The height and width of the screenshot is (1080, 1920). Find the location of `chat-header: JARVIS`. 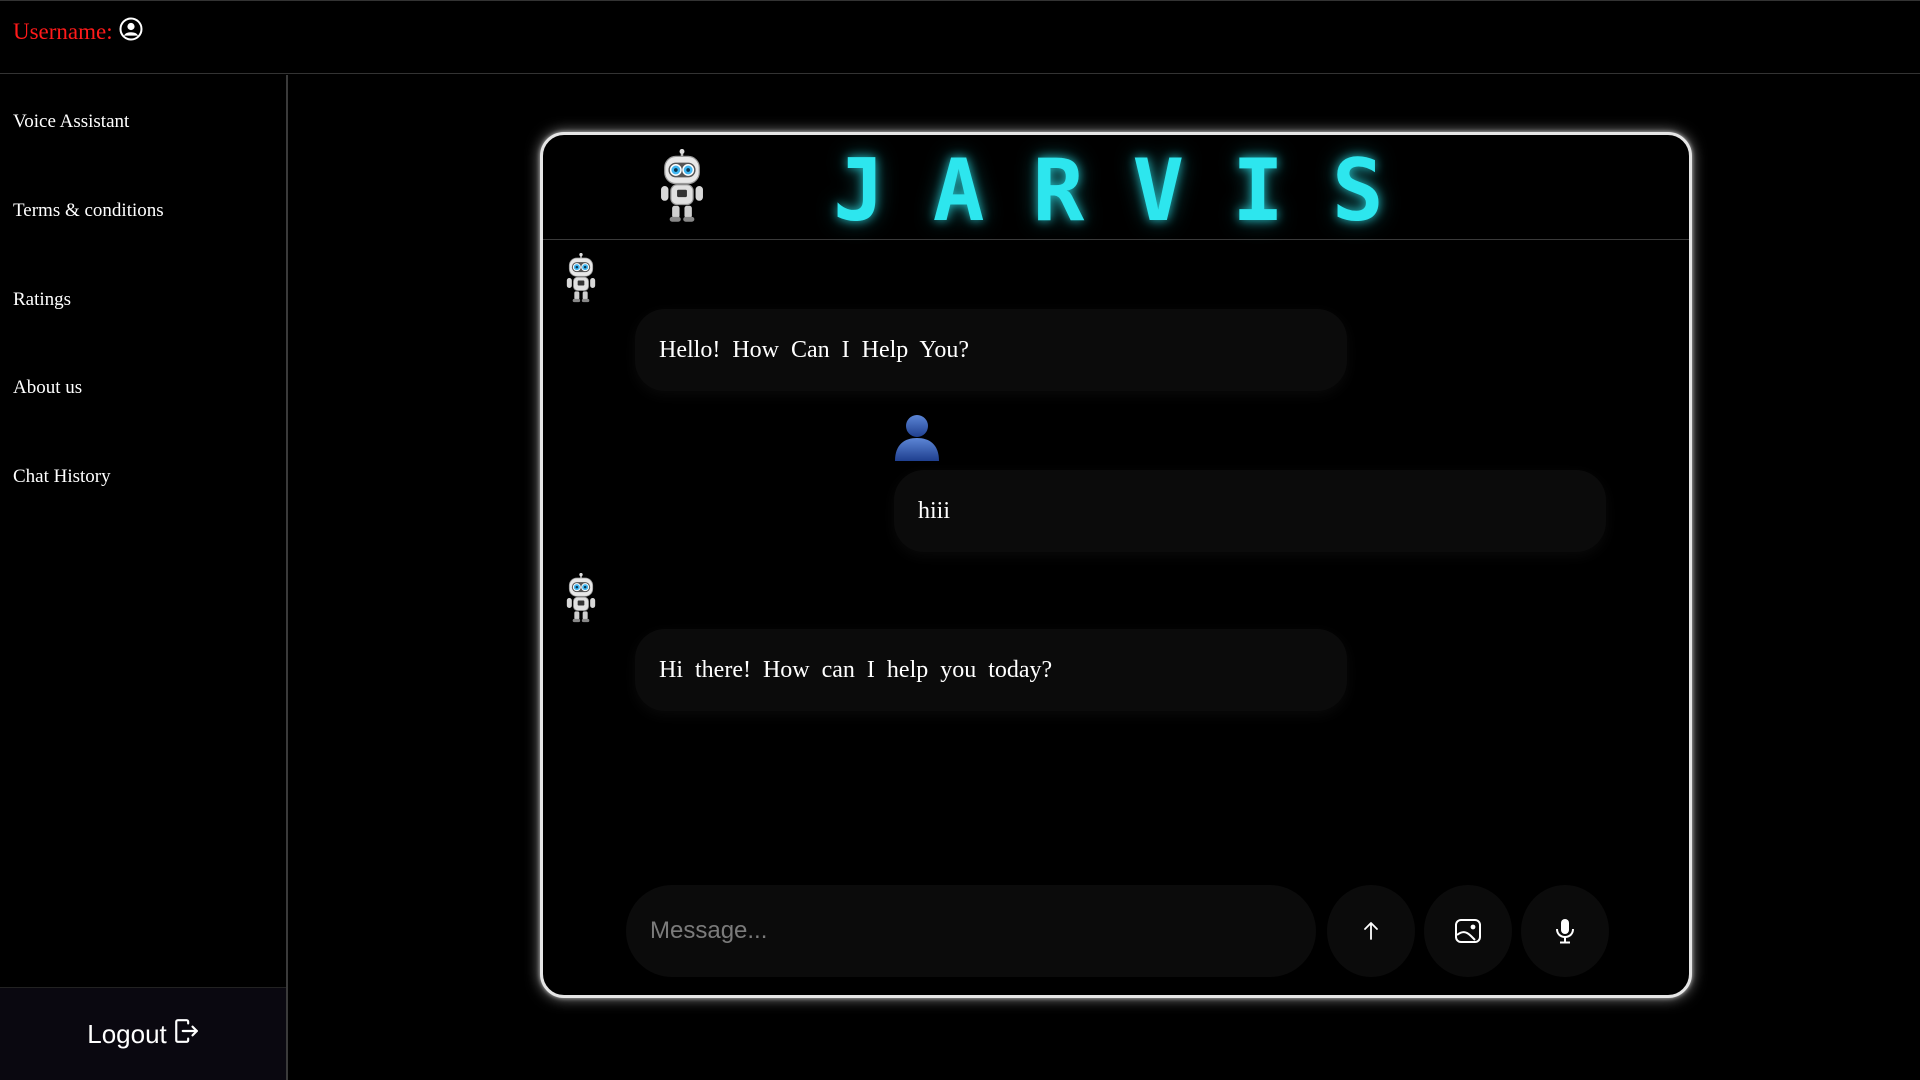

chat-header: JARVIS is located at coordinates (1116, 188).